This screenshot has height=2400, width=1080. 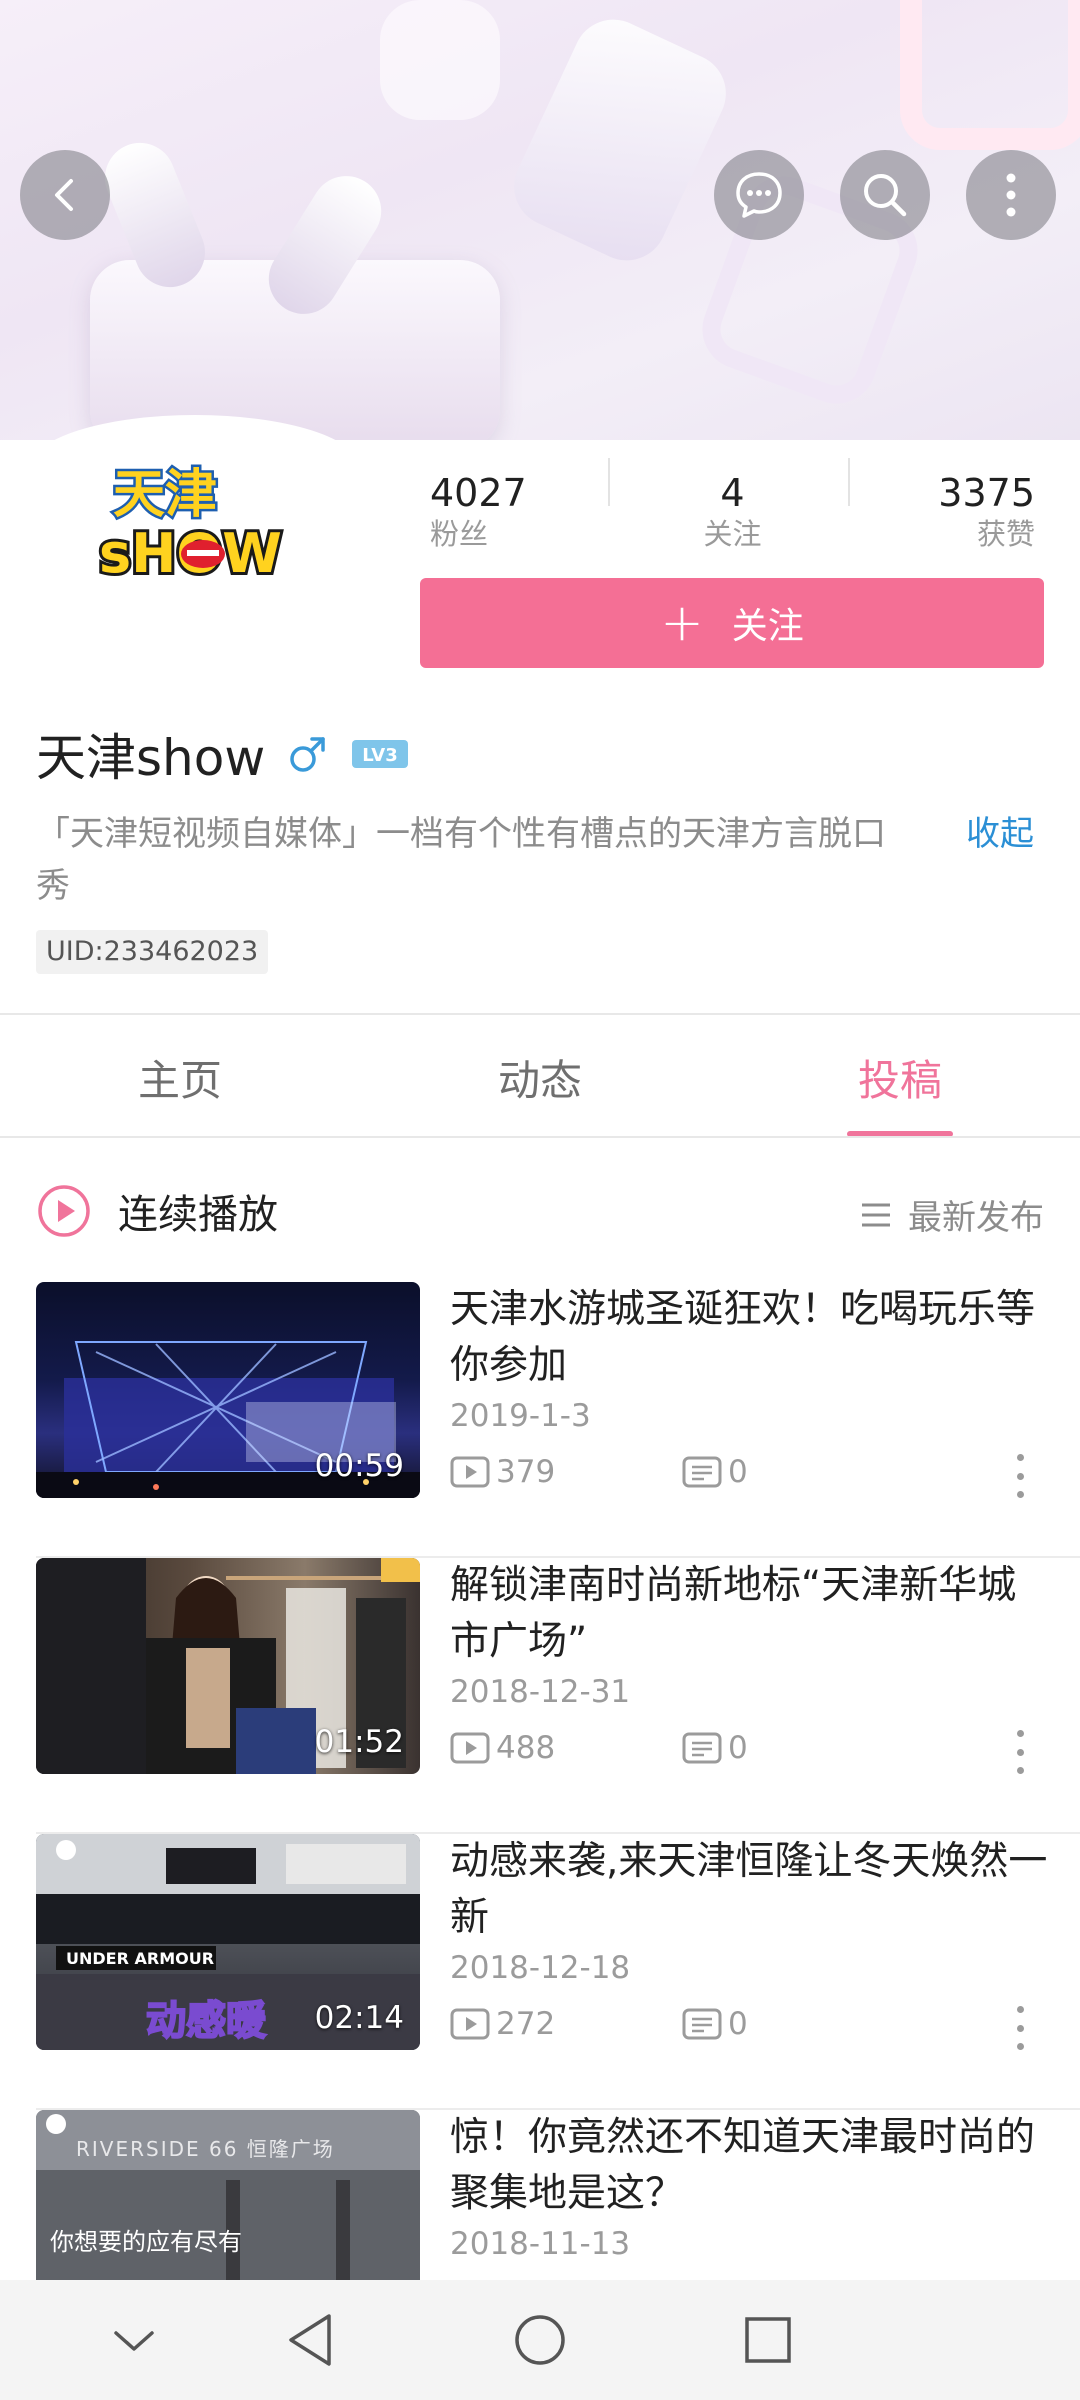 What do you see at coordinates (566, 2024) in the screenshot?
I see `video-plays: 272` at bounding box center [566, 2024].